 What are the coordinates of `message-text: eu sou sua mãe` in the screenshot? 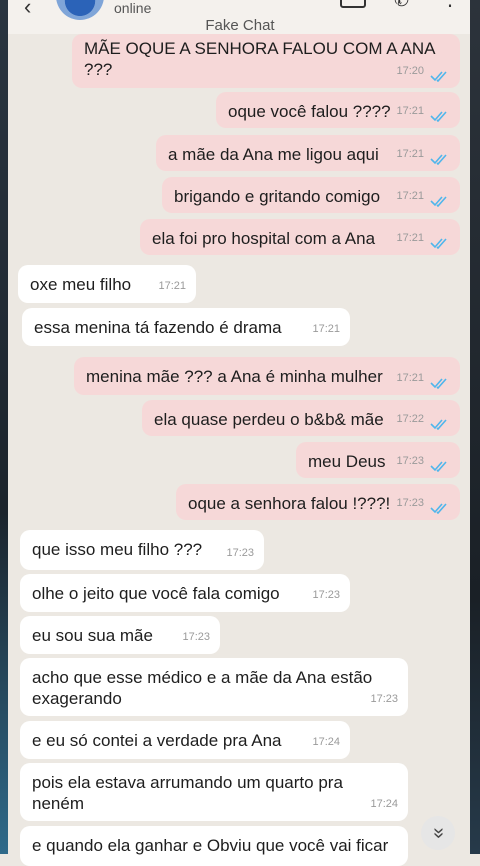 It's located at (92, 635).